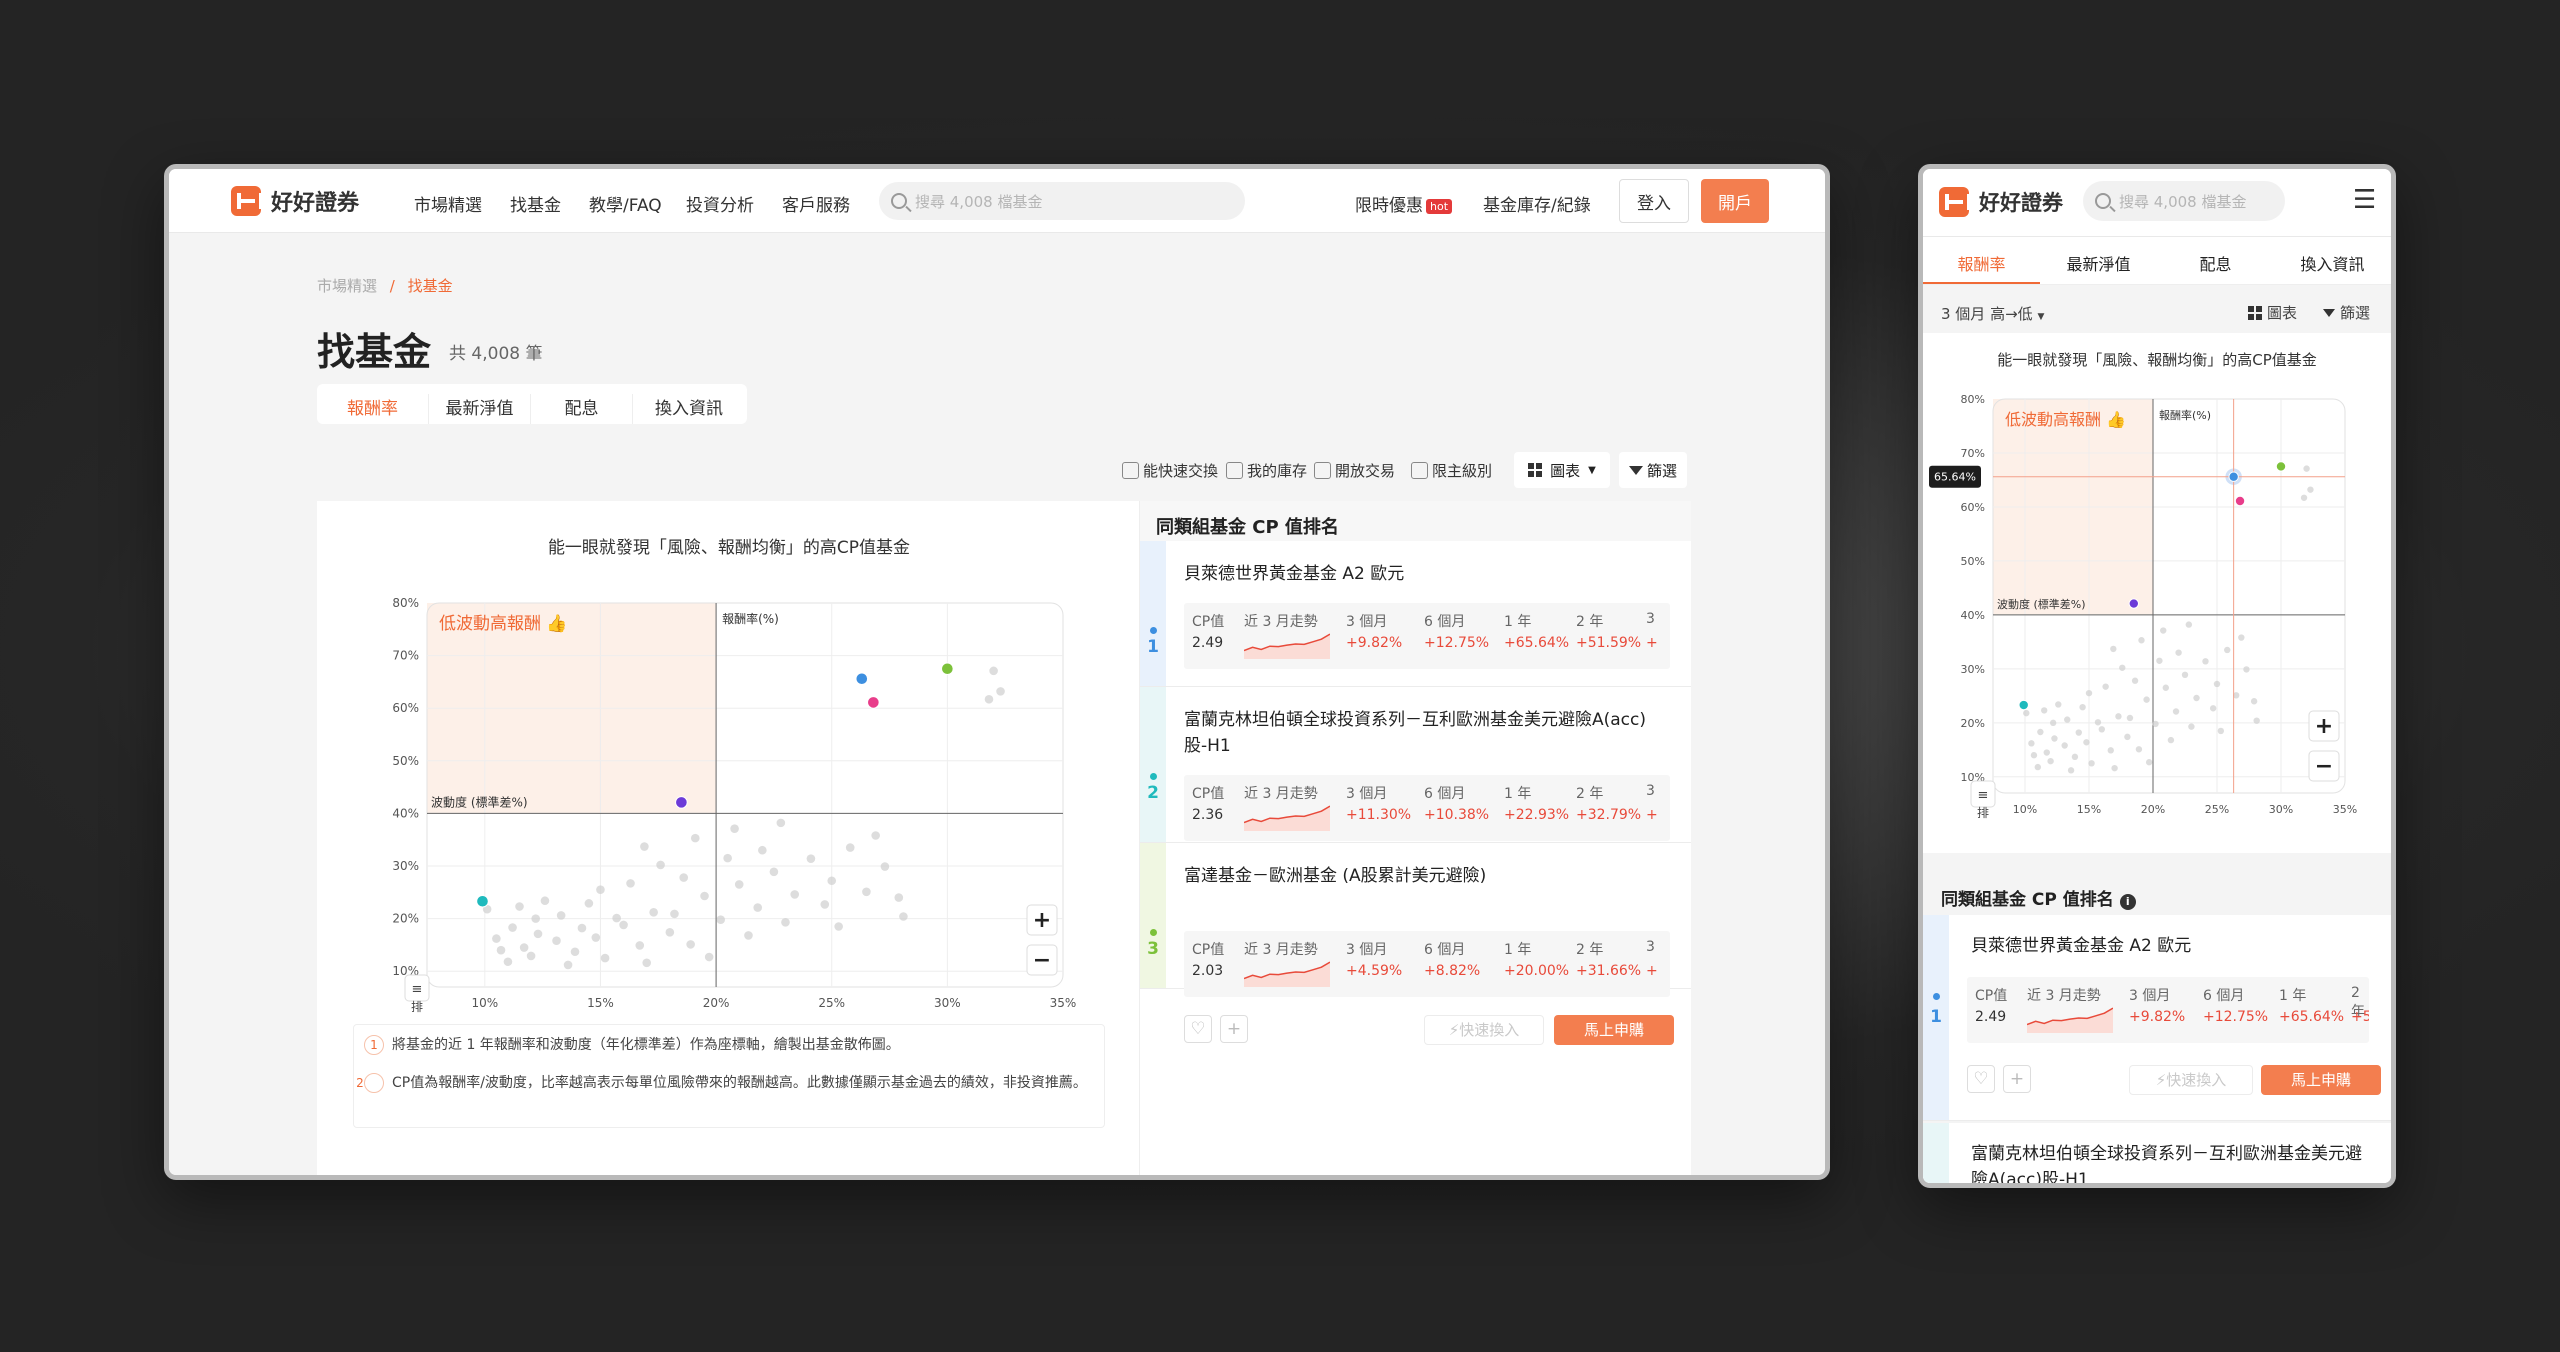 This screenshot has height=1352, width=2560. I want to click on nav-service: 客戶服務, so click(816, 203).